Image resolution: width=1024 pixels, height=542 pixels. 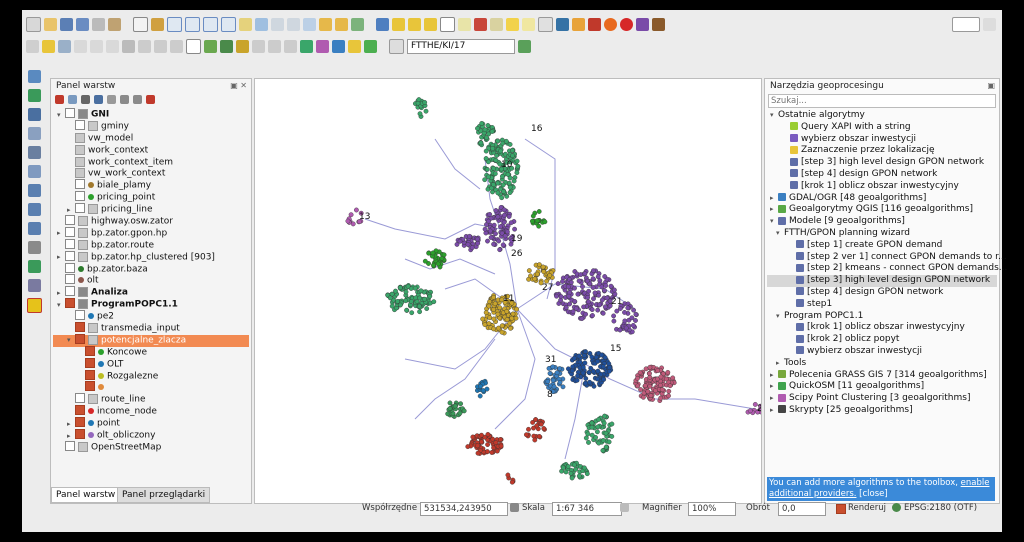 I want to click on db-icon, so click(x=338, y=46).